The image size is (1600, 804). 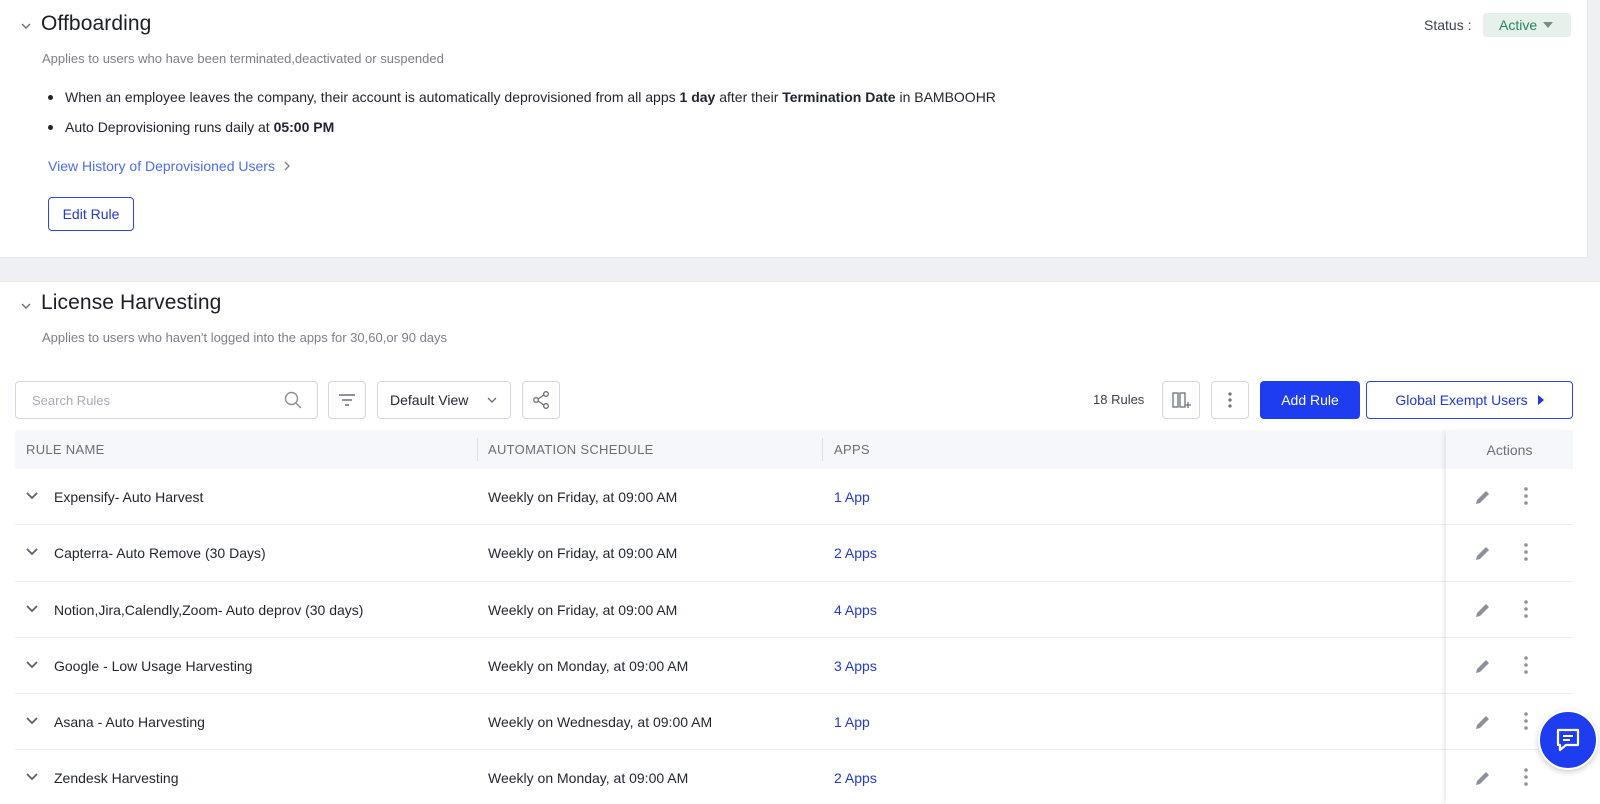 I want to click on search-input, so click(x=157, y=400).